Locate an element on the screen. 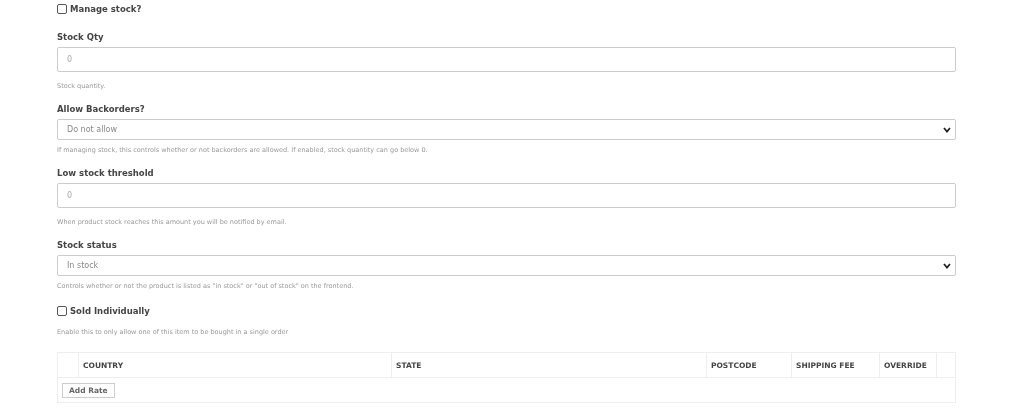 Image resolution: width=1024 pixels, height=419 pixels. select-field: In stock is located at coordinates (506, 265).